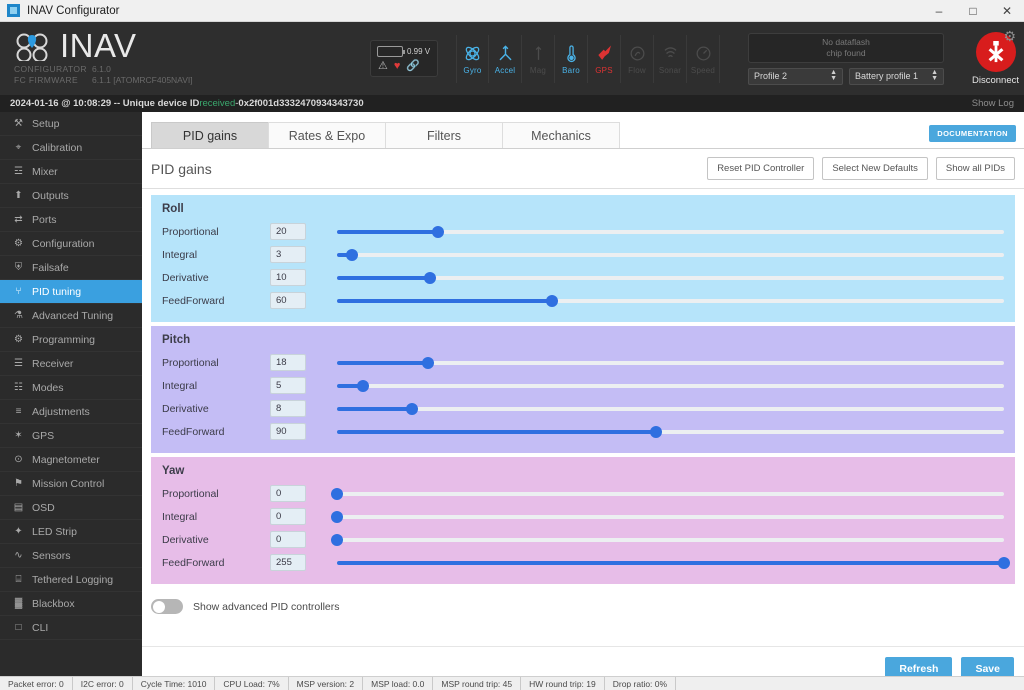 Image resolution: width=1024 pixels, height=690 pixels. What do you see at coordinates (71, 508) in the screenshot?
I see `sidebar-item-osd: ▤ OSD` at bounding box center [71, 508].